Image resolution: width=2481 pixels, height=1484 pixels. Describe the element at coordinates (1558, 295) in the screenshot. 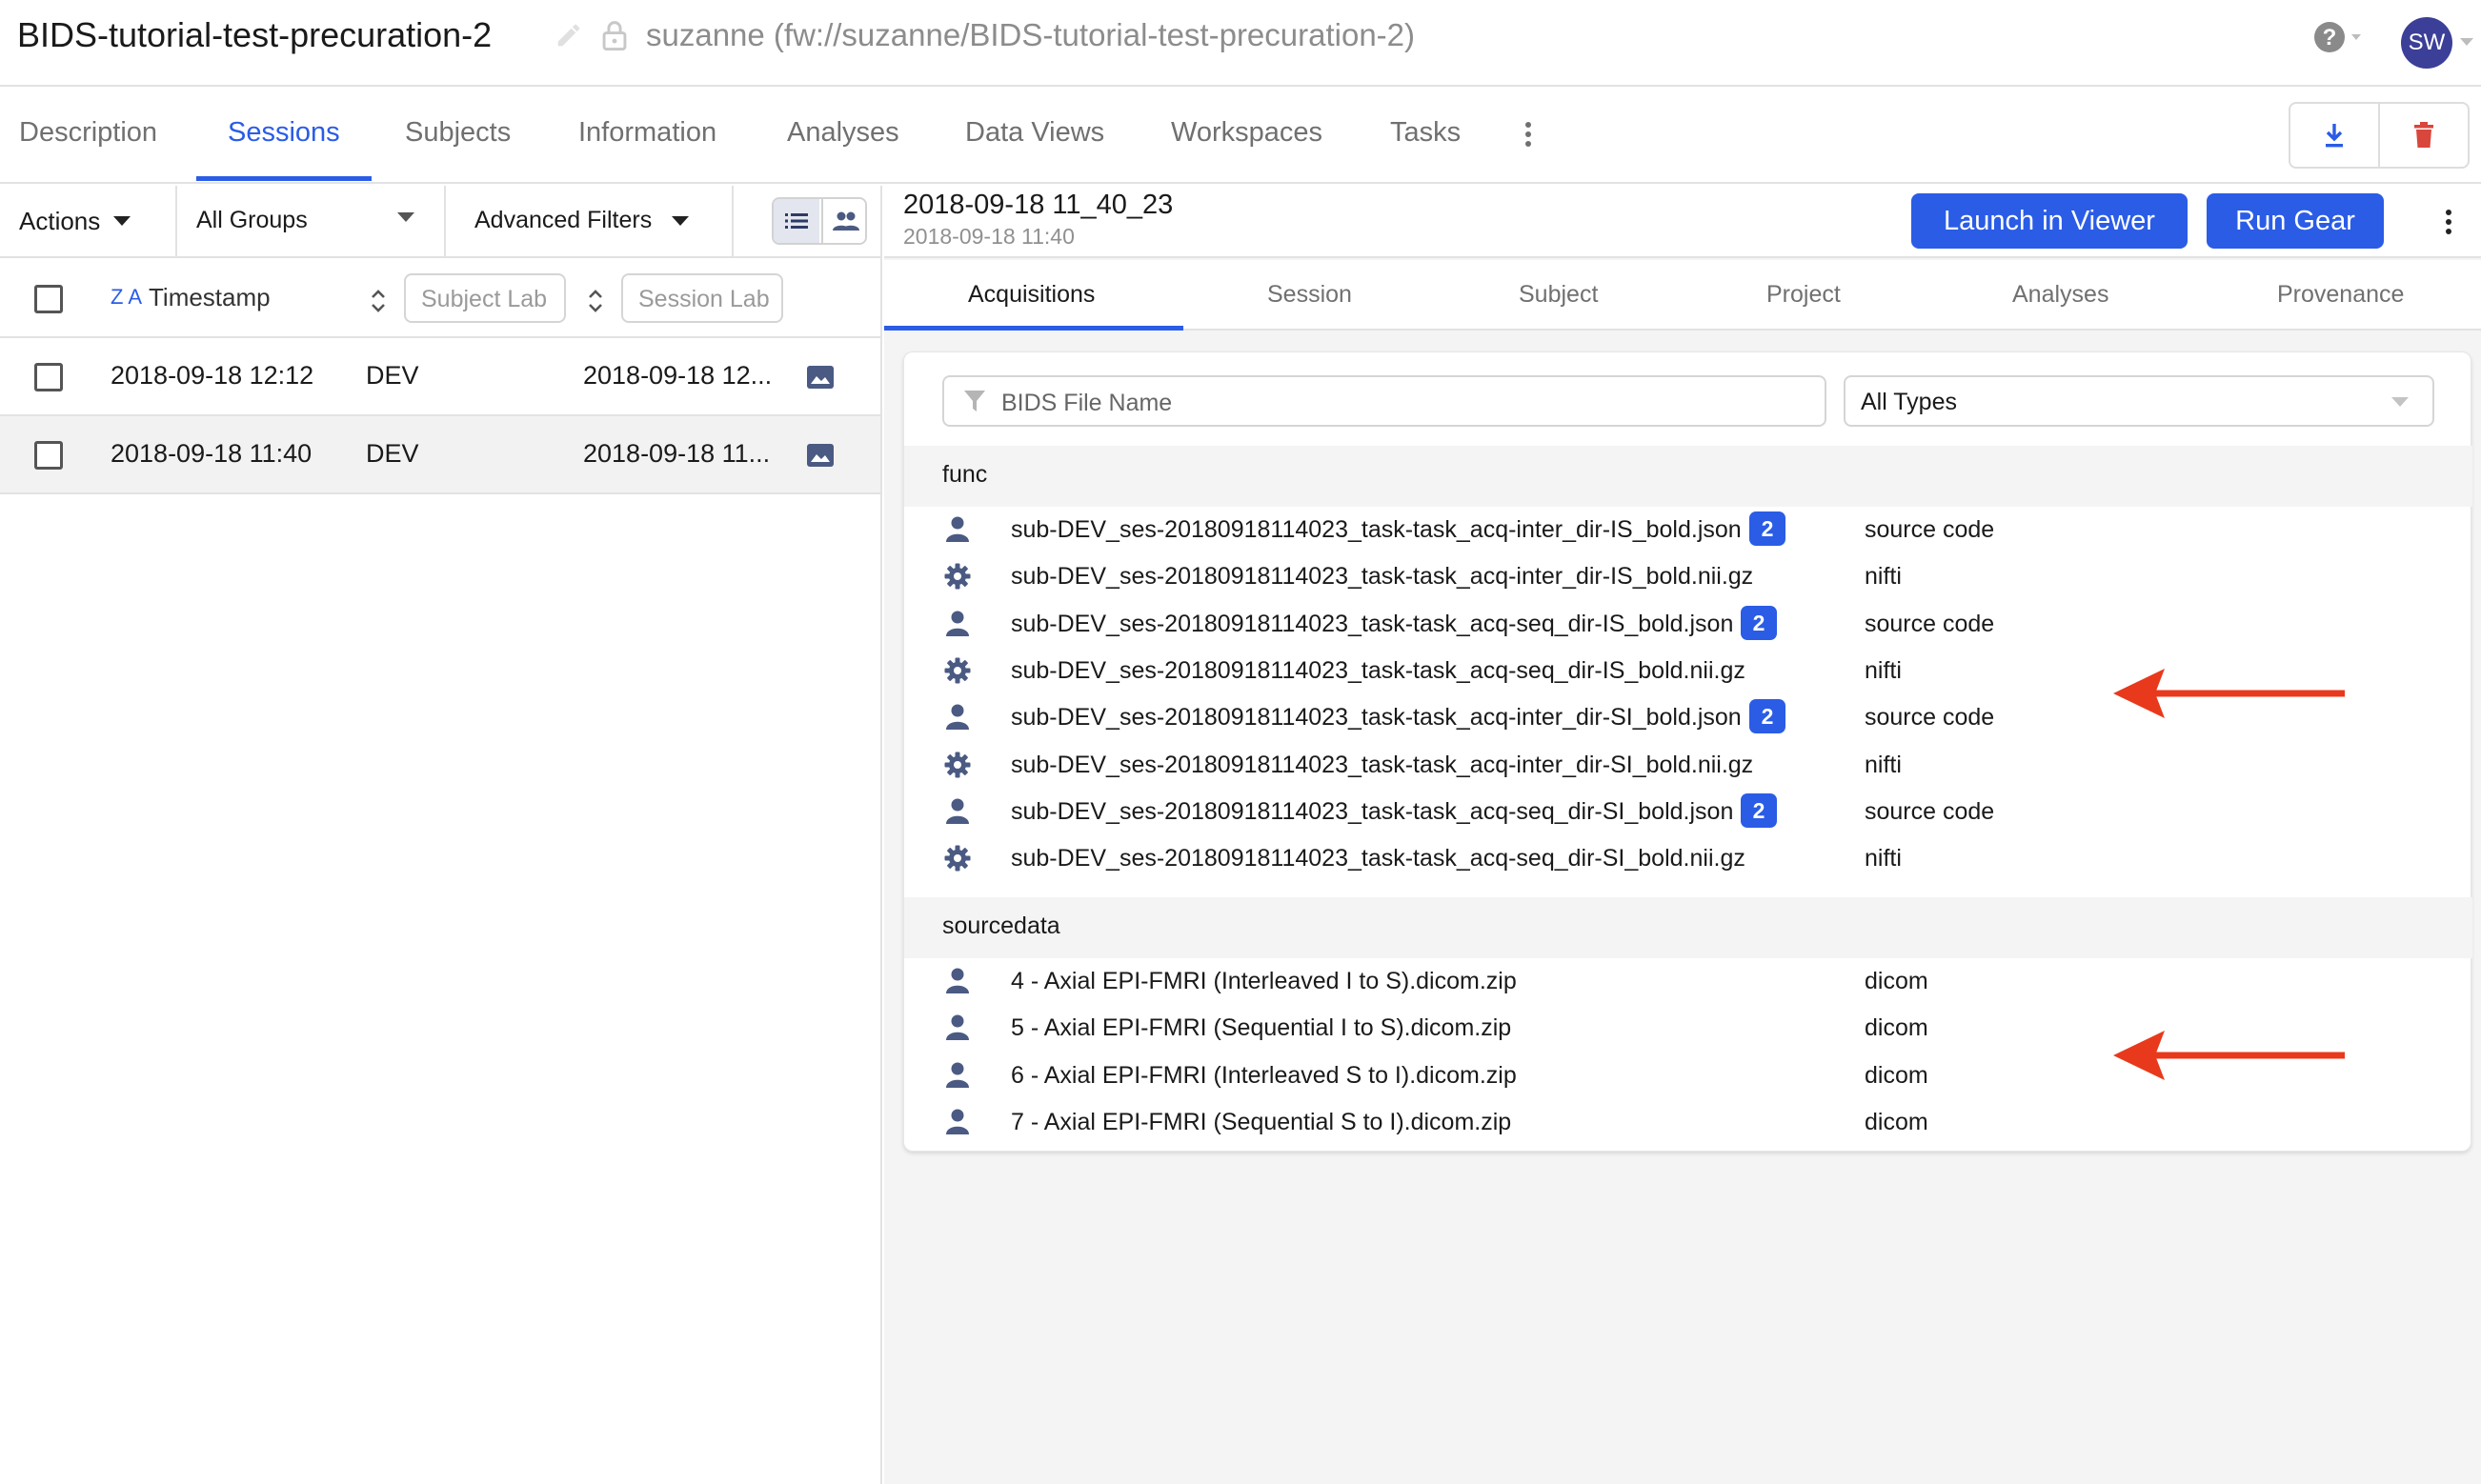

I see `subtab-subject: Subject` at that location.